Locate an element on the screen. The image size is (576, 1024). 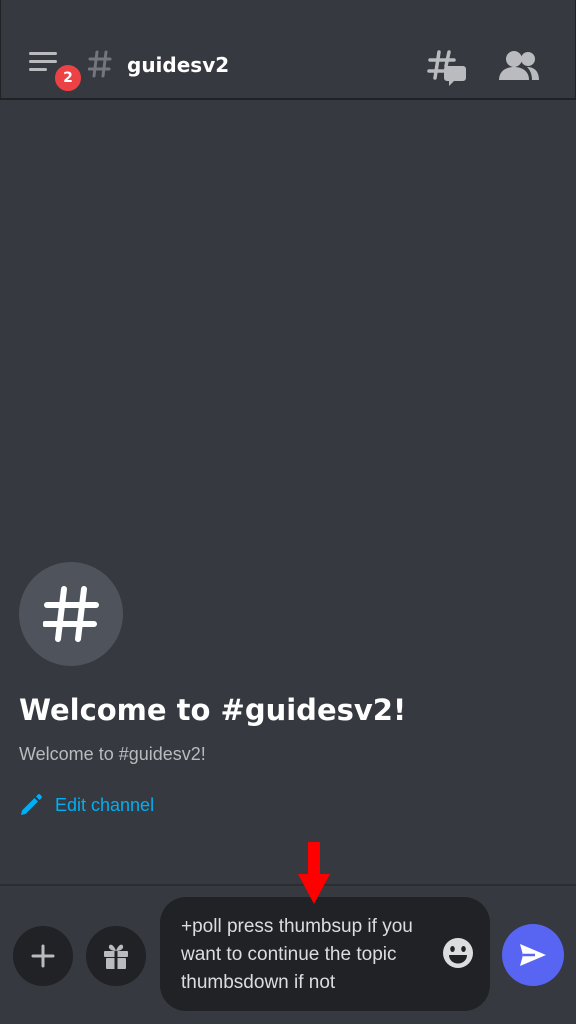
channel-avatar is located at coordinates (71, 614).